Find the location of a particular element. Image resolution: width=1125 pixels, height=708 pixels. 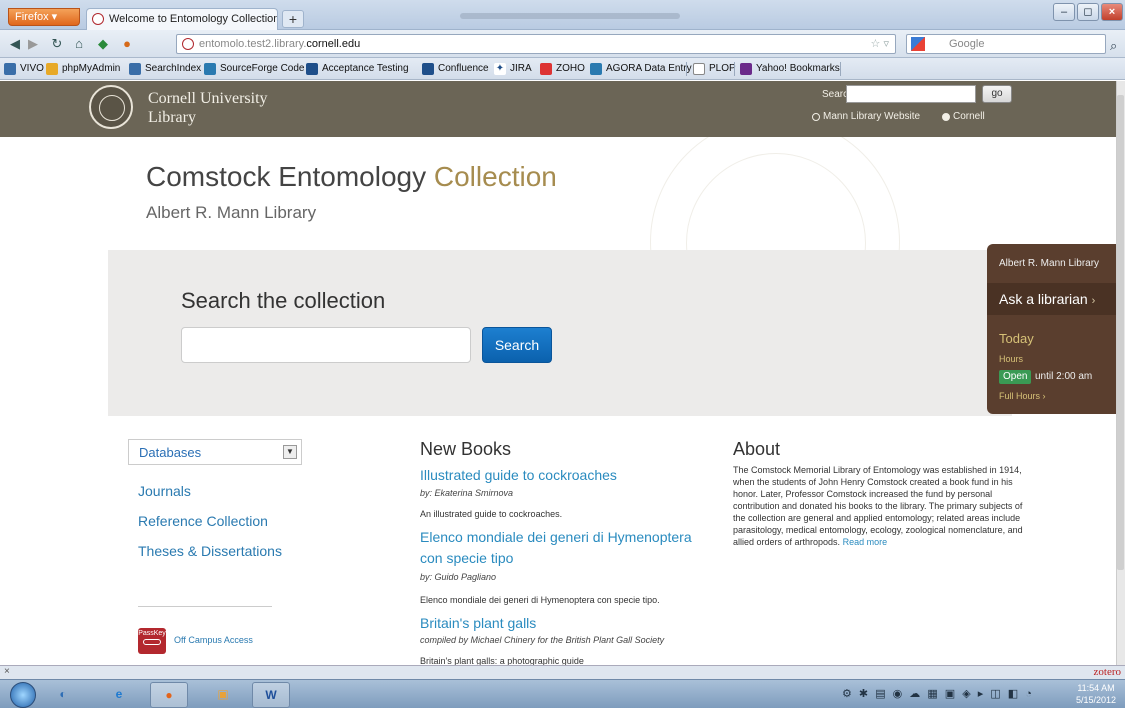

url-bar: entomolo.test2.library.cornell.edu ☆ ▿ is located at coordinates (536, 44).